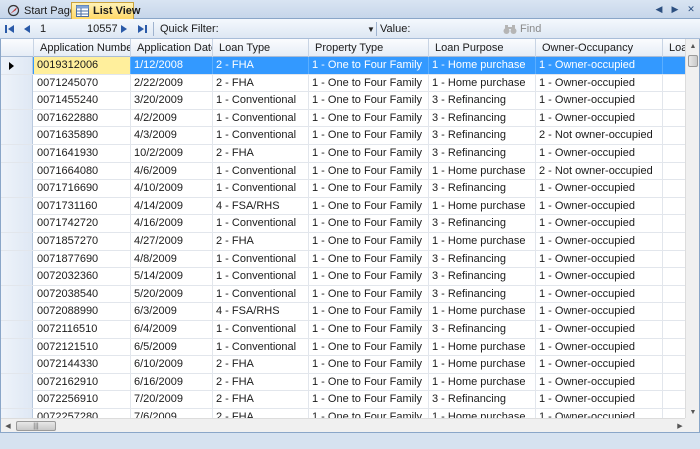  I want to click on scroll-up-icon: ▲, so click(692, 46).